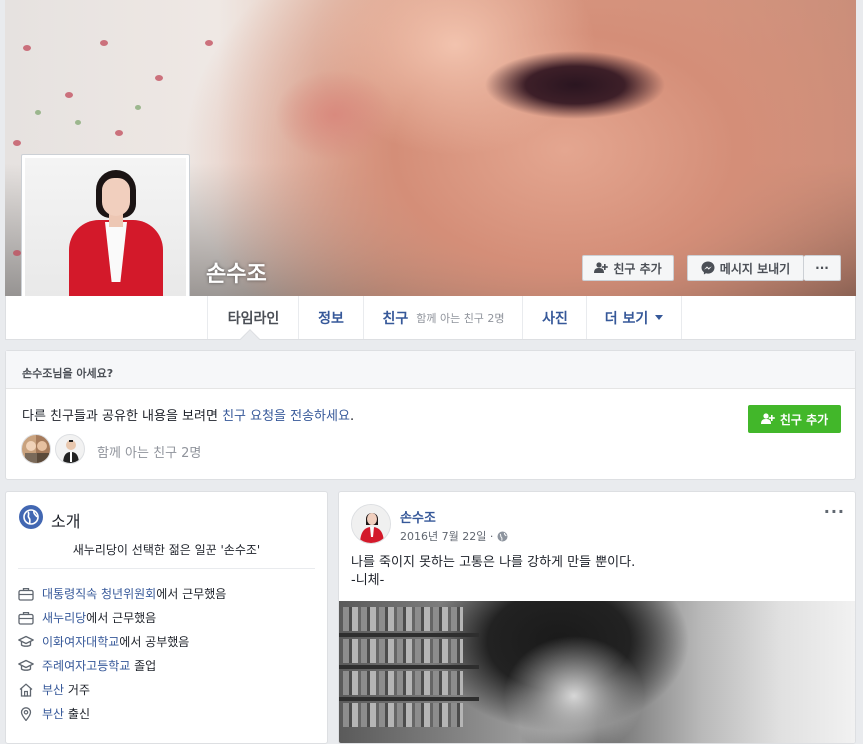 This screenshot has width=863, height=744. Describe the element at coordinates (166, 568) in the screenshot. I see `divider` at that location.